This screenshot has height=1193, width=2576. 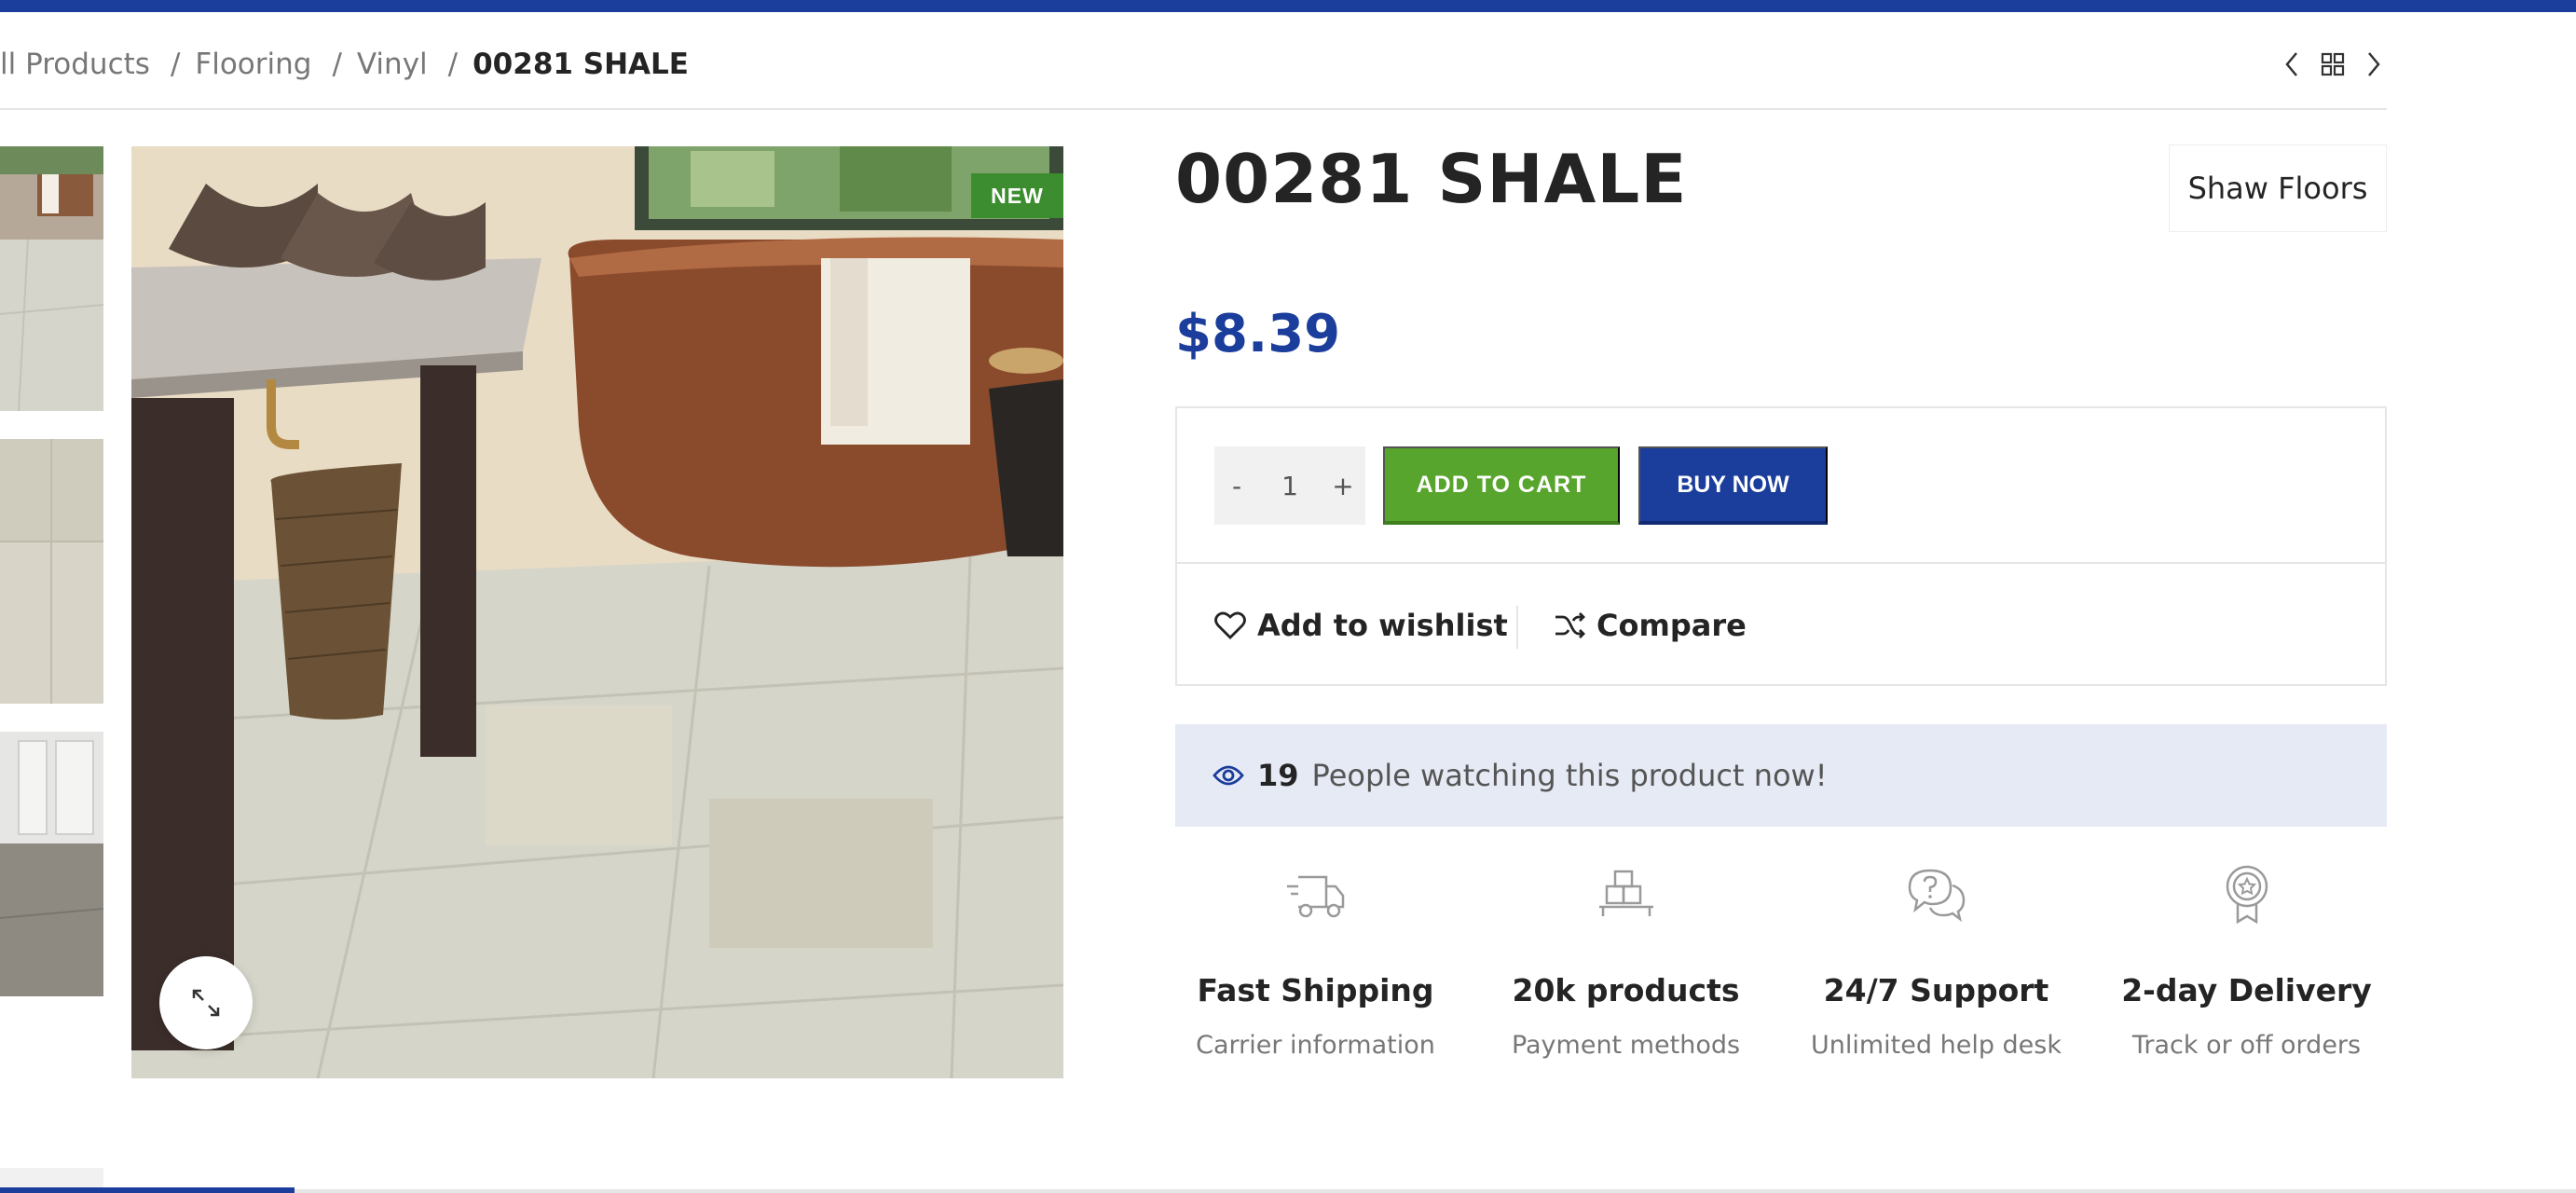 I want to click on product-navigation, so click(x=2333, y=64).